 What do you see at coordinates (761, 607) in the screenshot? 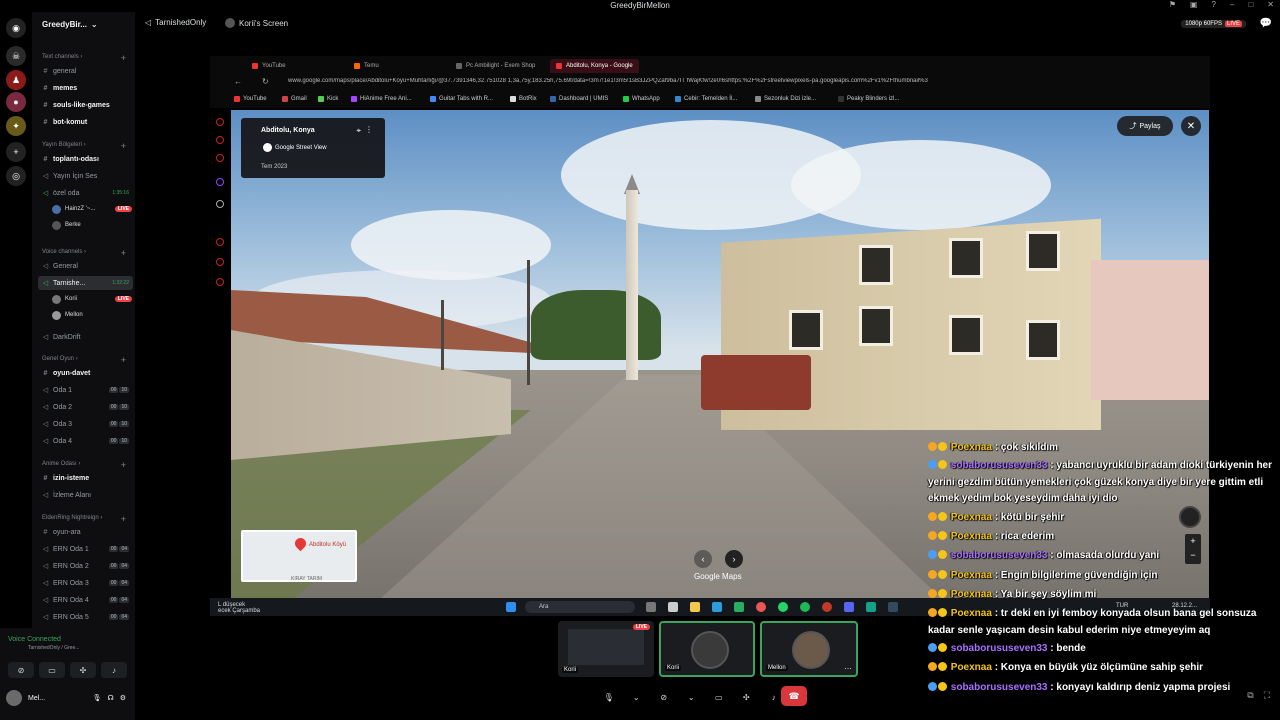
I see `chrome-icon` at bounding box center [761, 607].